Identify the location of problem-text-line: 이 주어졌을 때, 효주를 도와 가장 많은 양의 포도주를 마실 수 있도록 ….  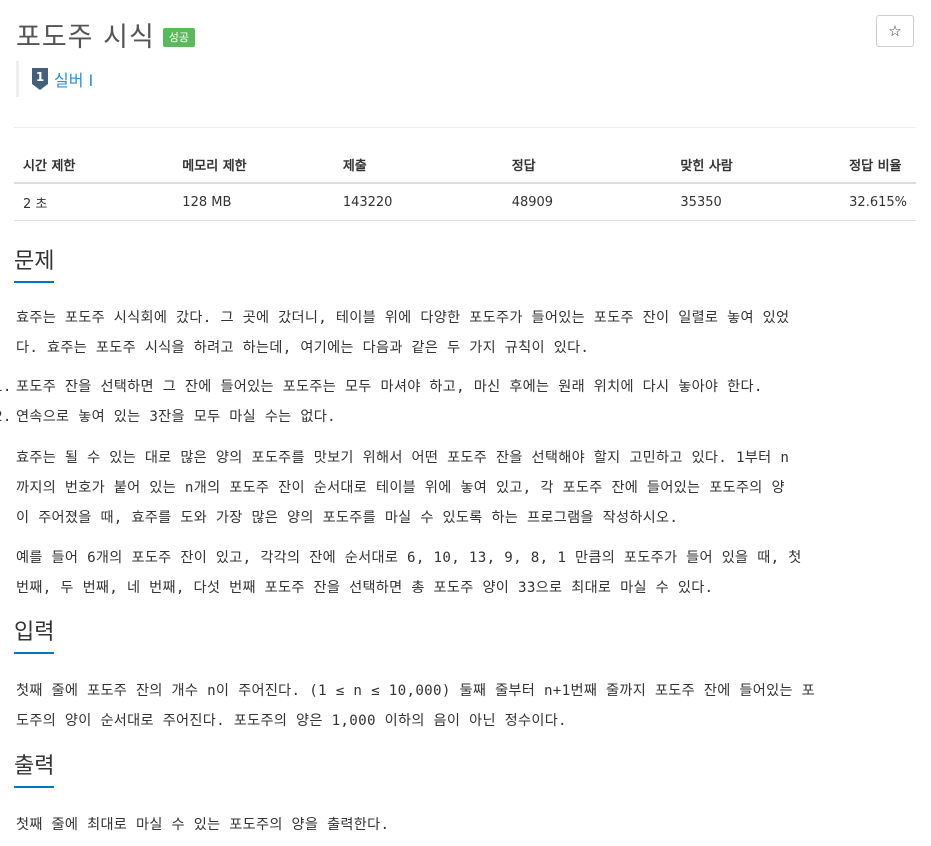
(347, 518).